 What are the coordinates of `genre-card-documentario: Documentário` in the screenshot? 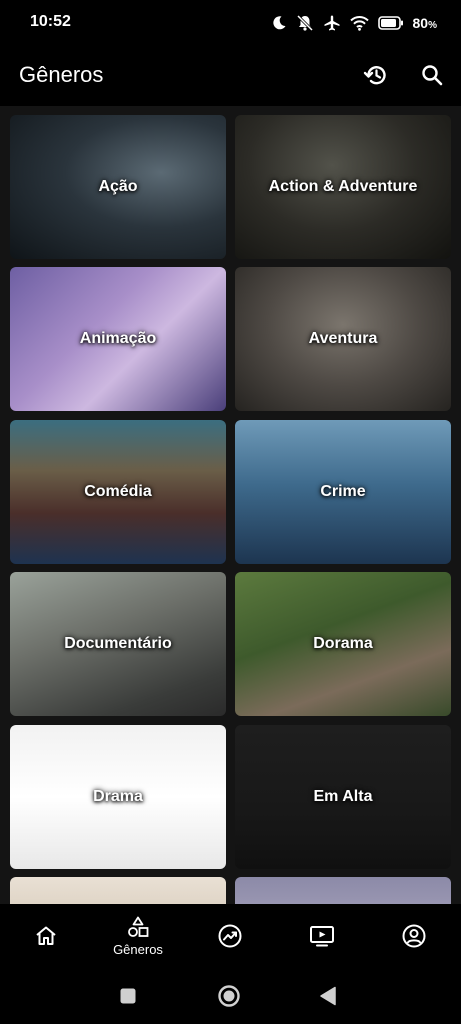 It's located at (118, 644).